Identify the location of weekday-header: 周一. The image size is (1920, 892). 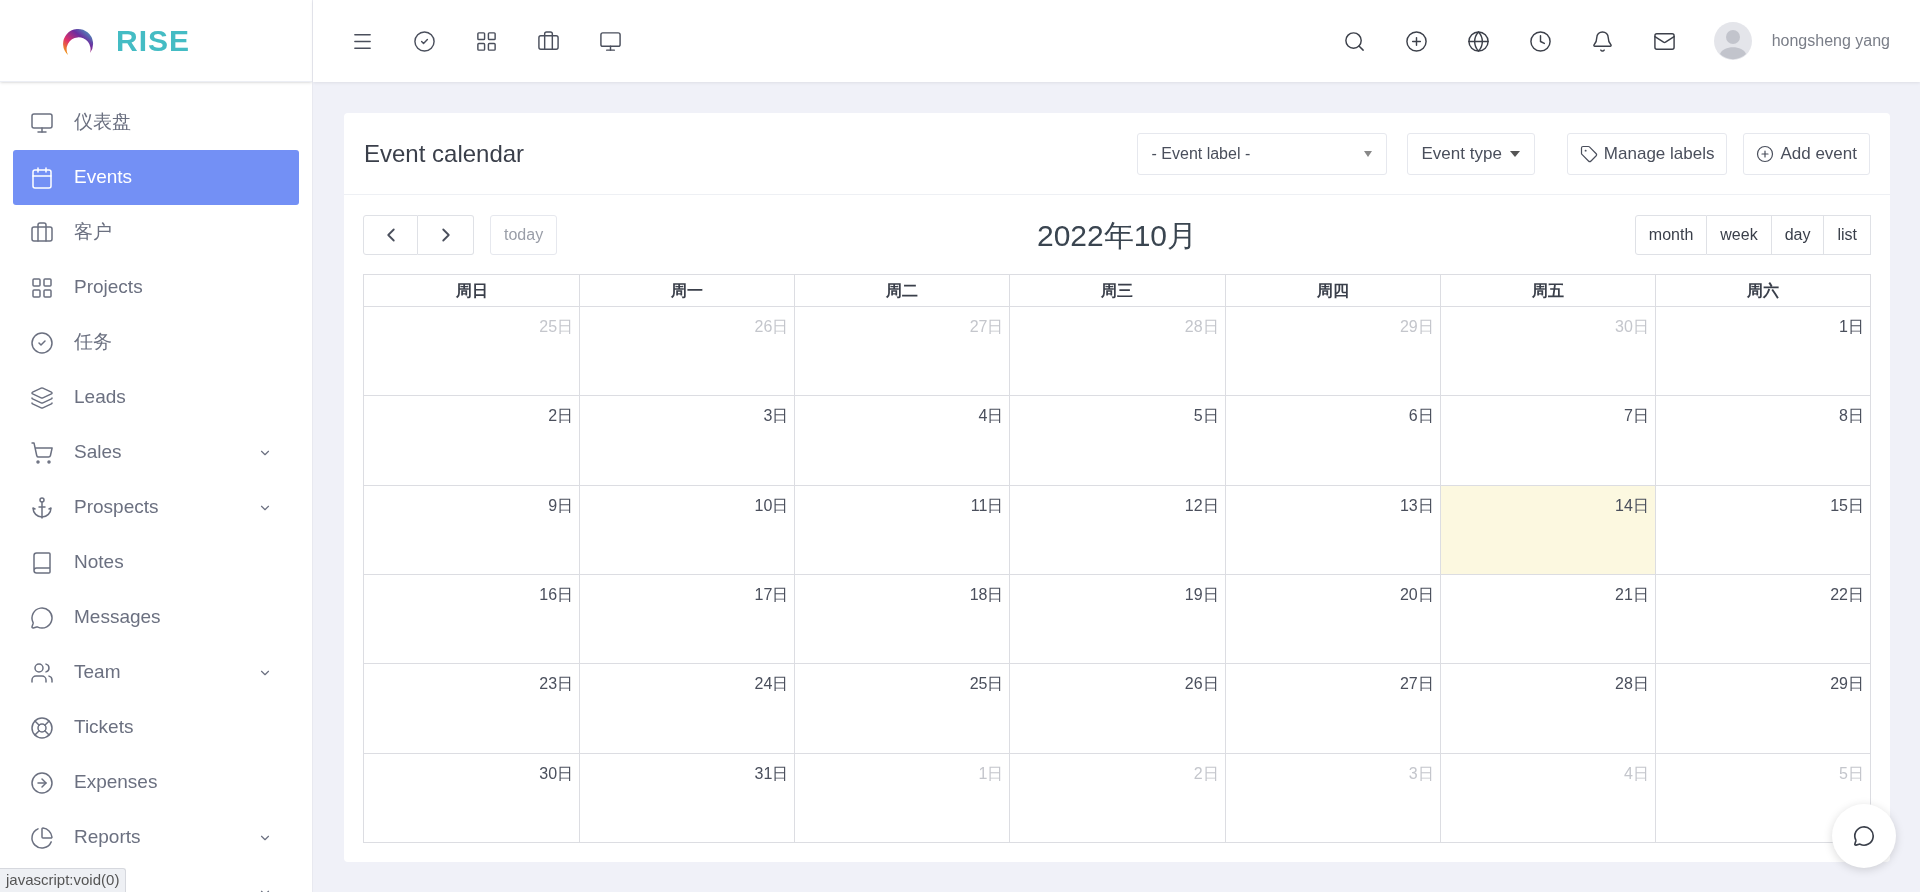
(687, 290).